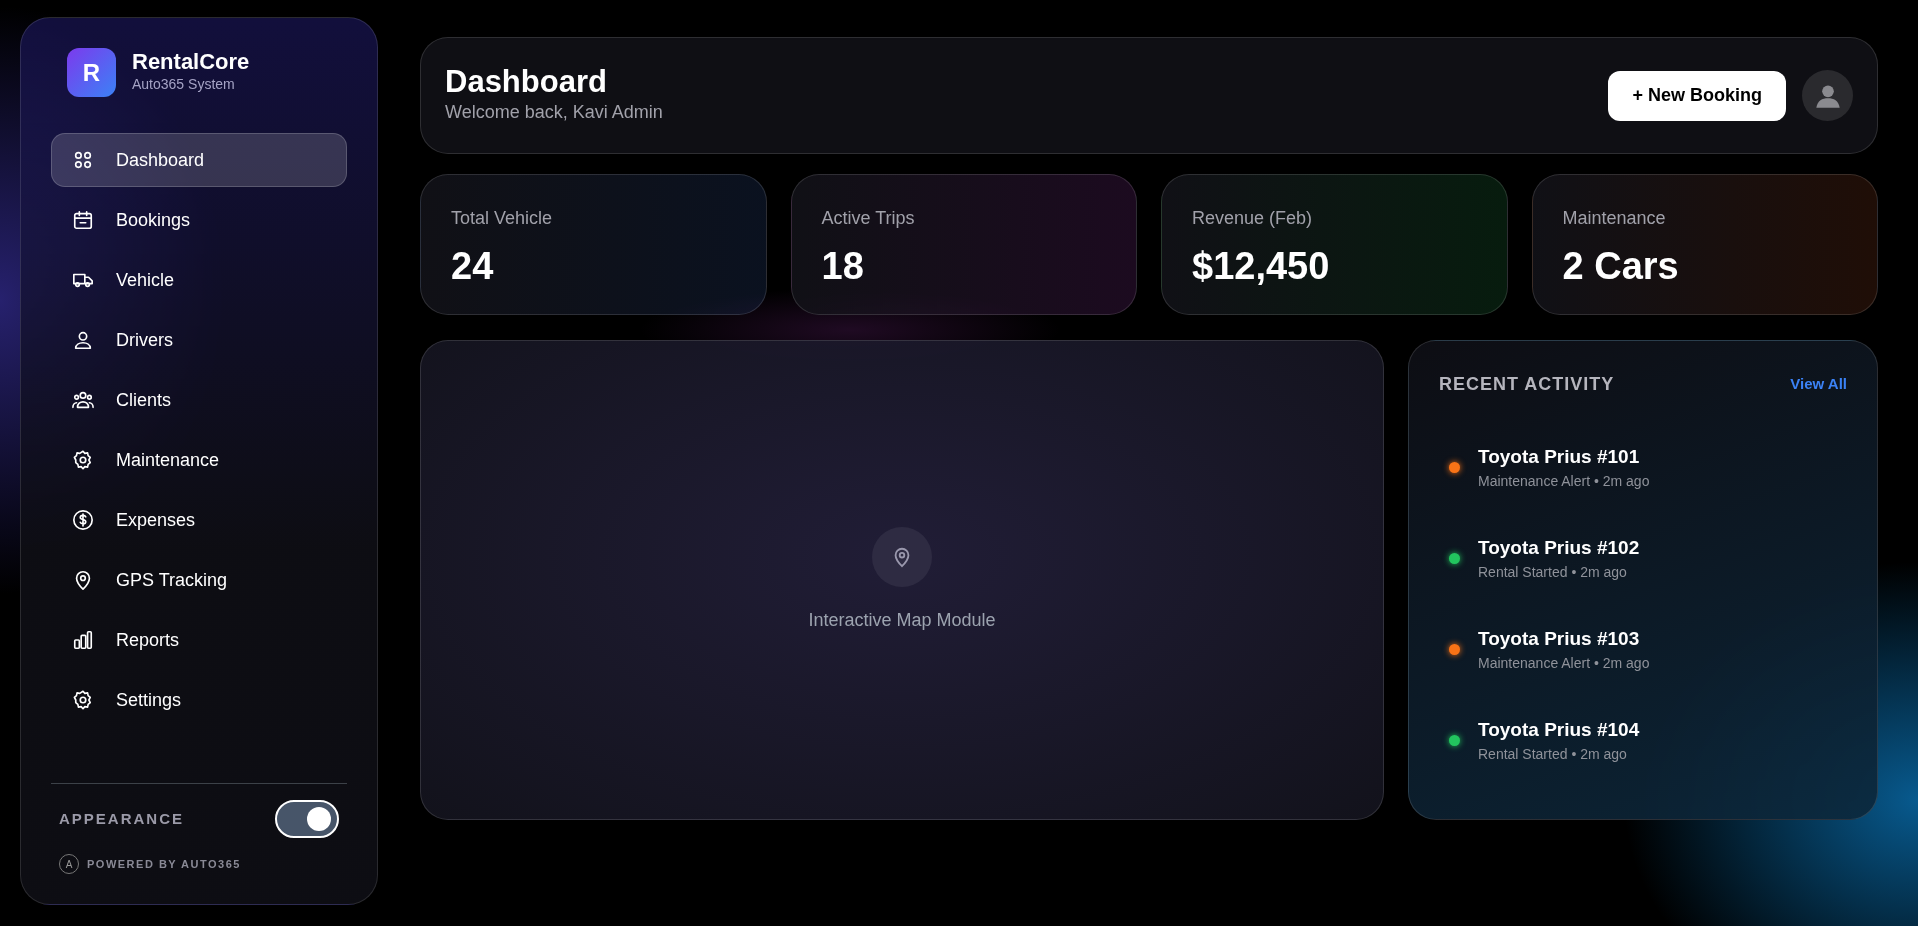 The width and height of the screenshot is (1918, 926). I want to click on brand-subtitle: Auto365 System, so click(184, 85).